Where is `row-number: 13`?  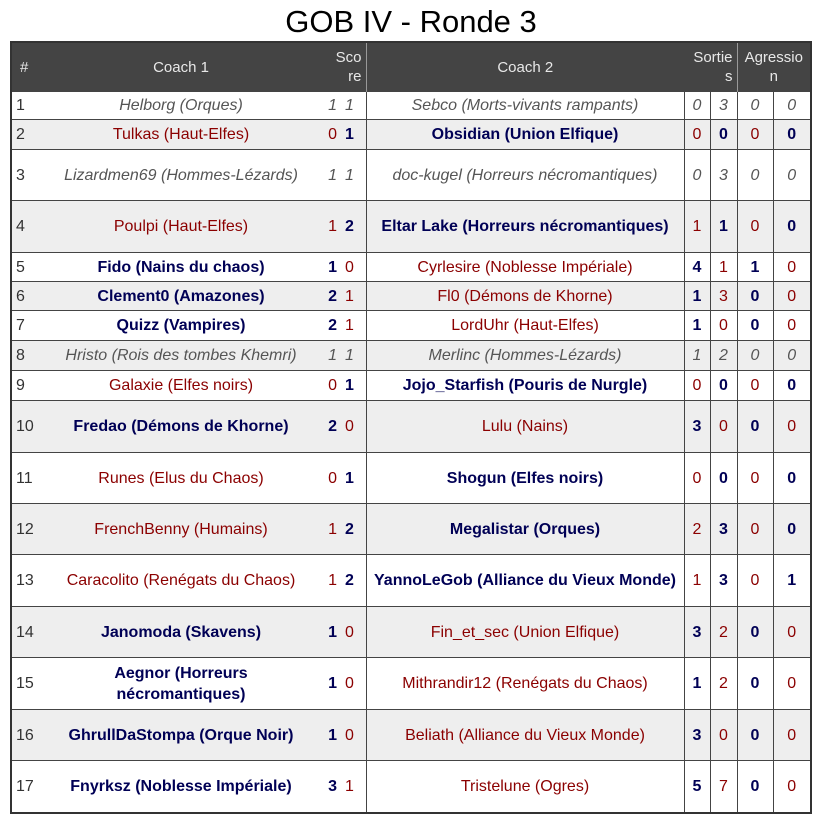
row-number: 13 is located at coordinates (28, 580).